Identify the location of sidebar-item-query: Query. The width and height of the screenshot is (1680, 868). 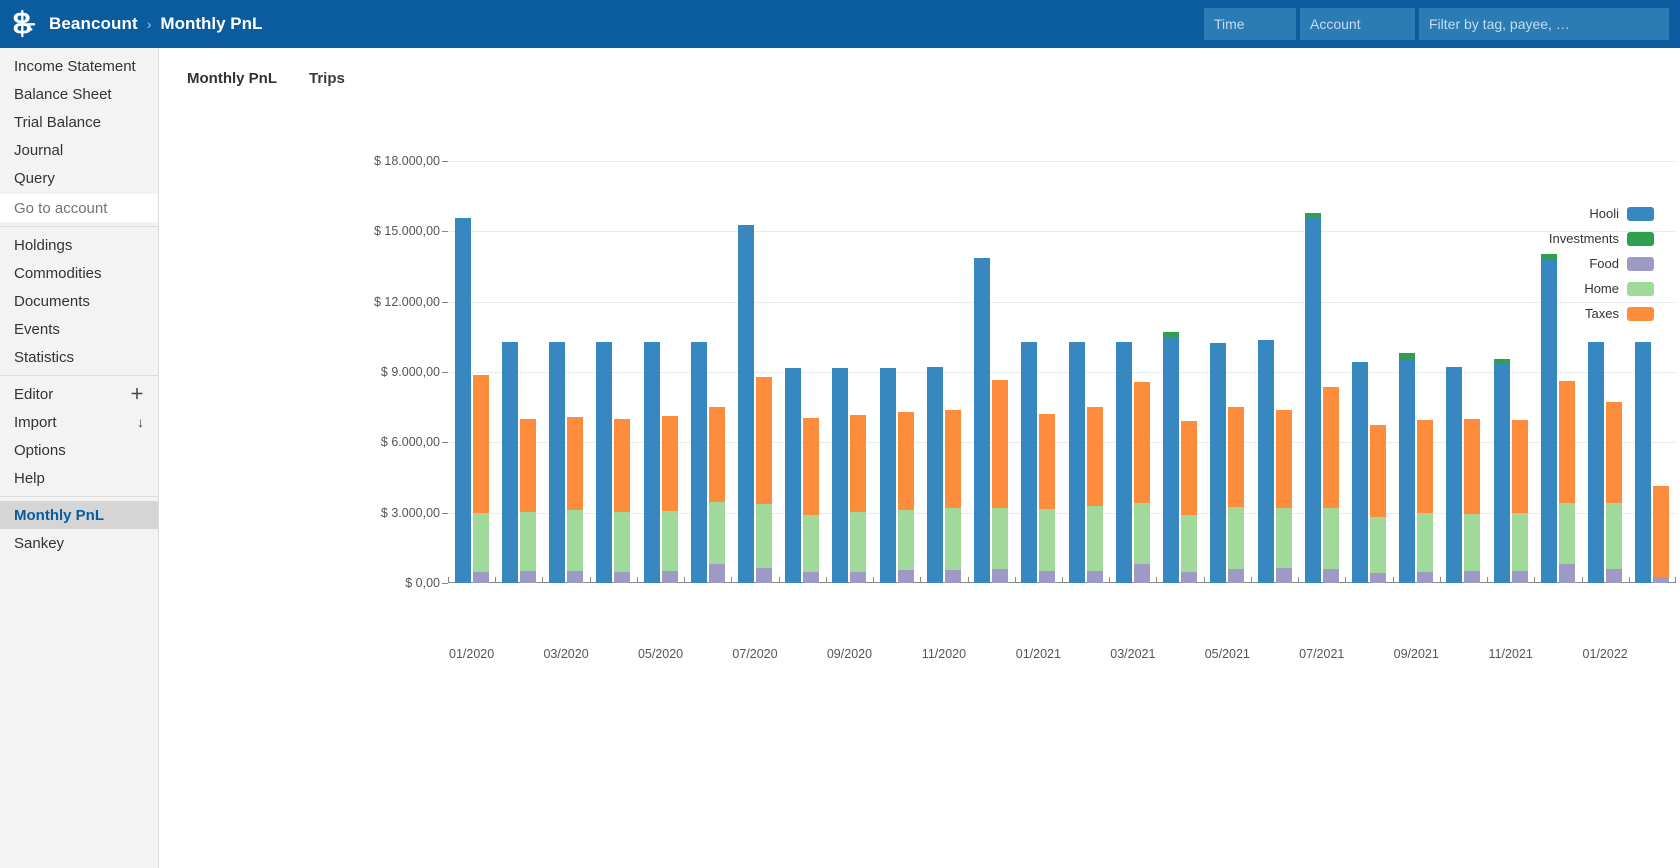
(79, 178).